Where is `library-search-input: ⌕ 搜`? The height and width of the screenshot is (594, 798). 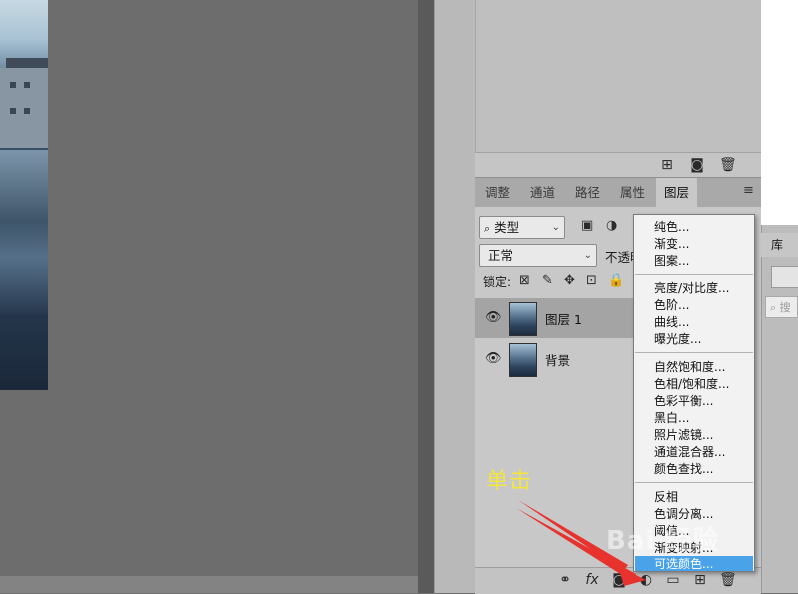 library-search-input: ⌕ 搜 is located at coordinates (781, 307).